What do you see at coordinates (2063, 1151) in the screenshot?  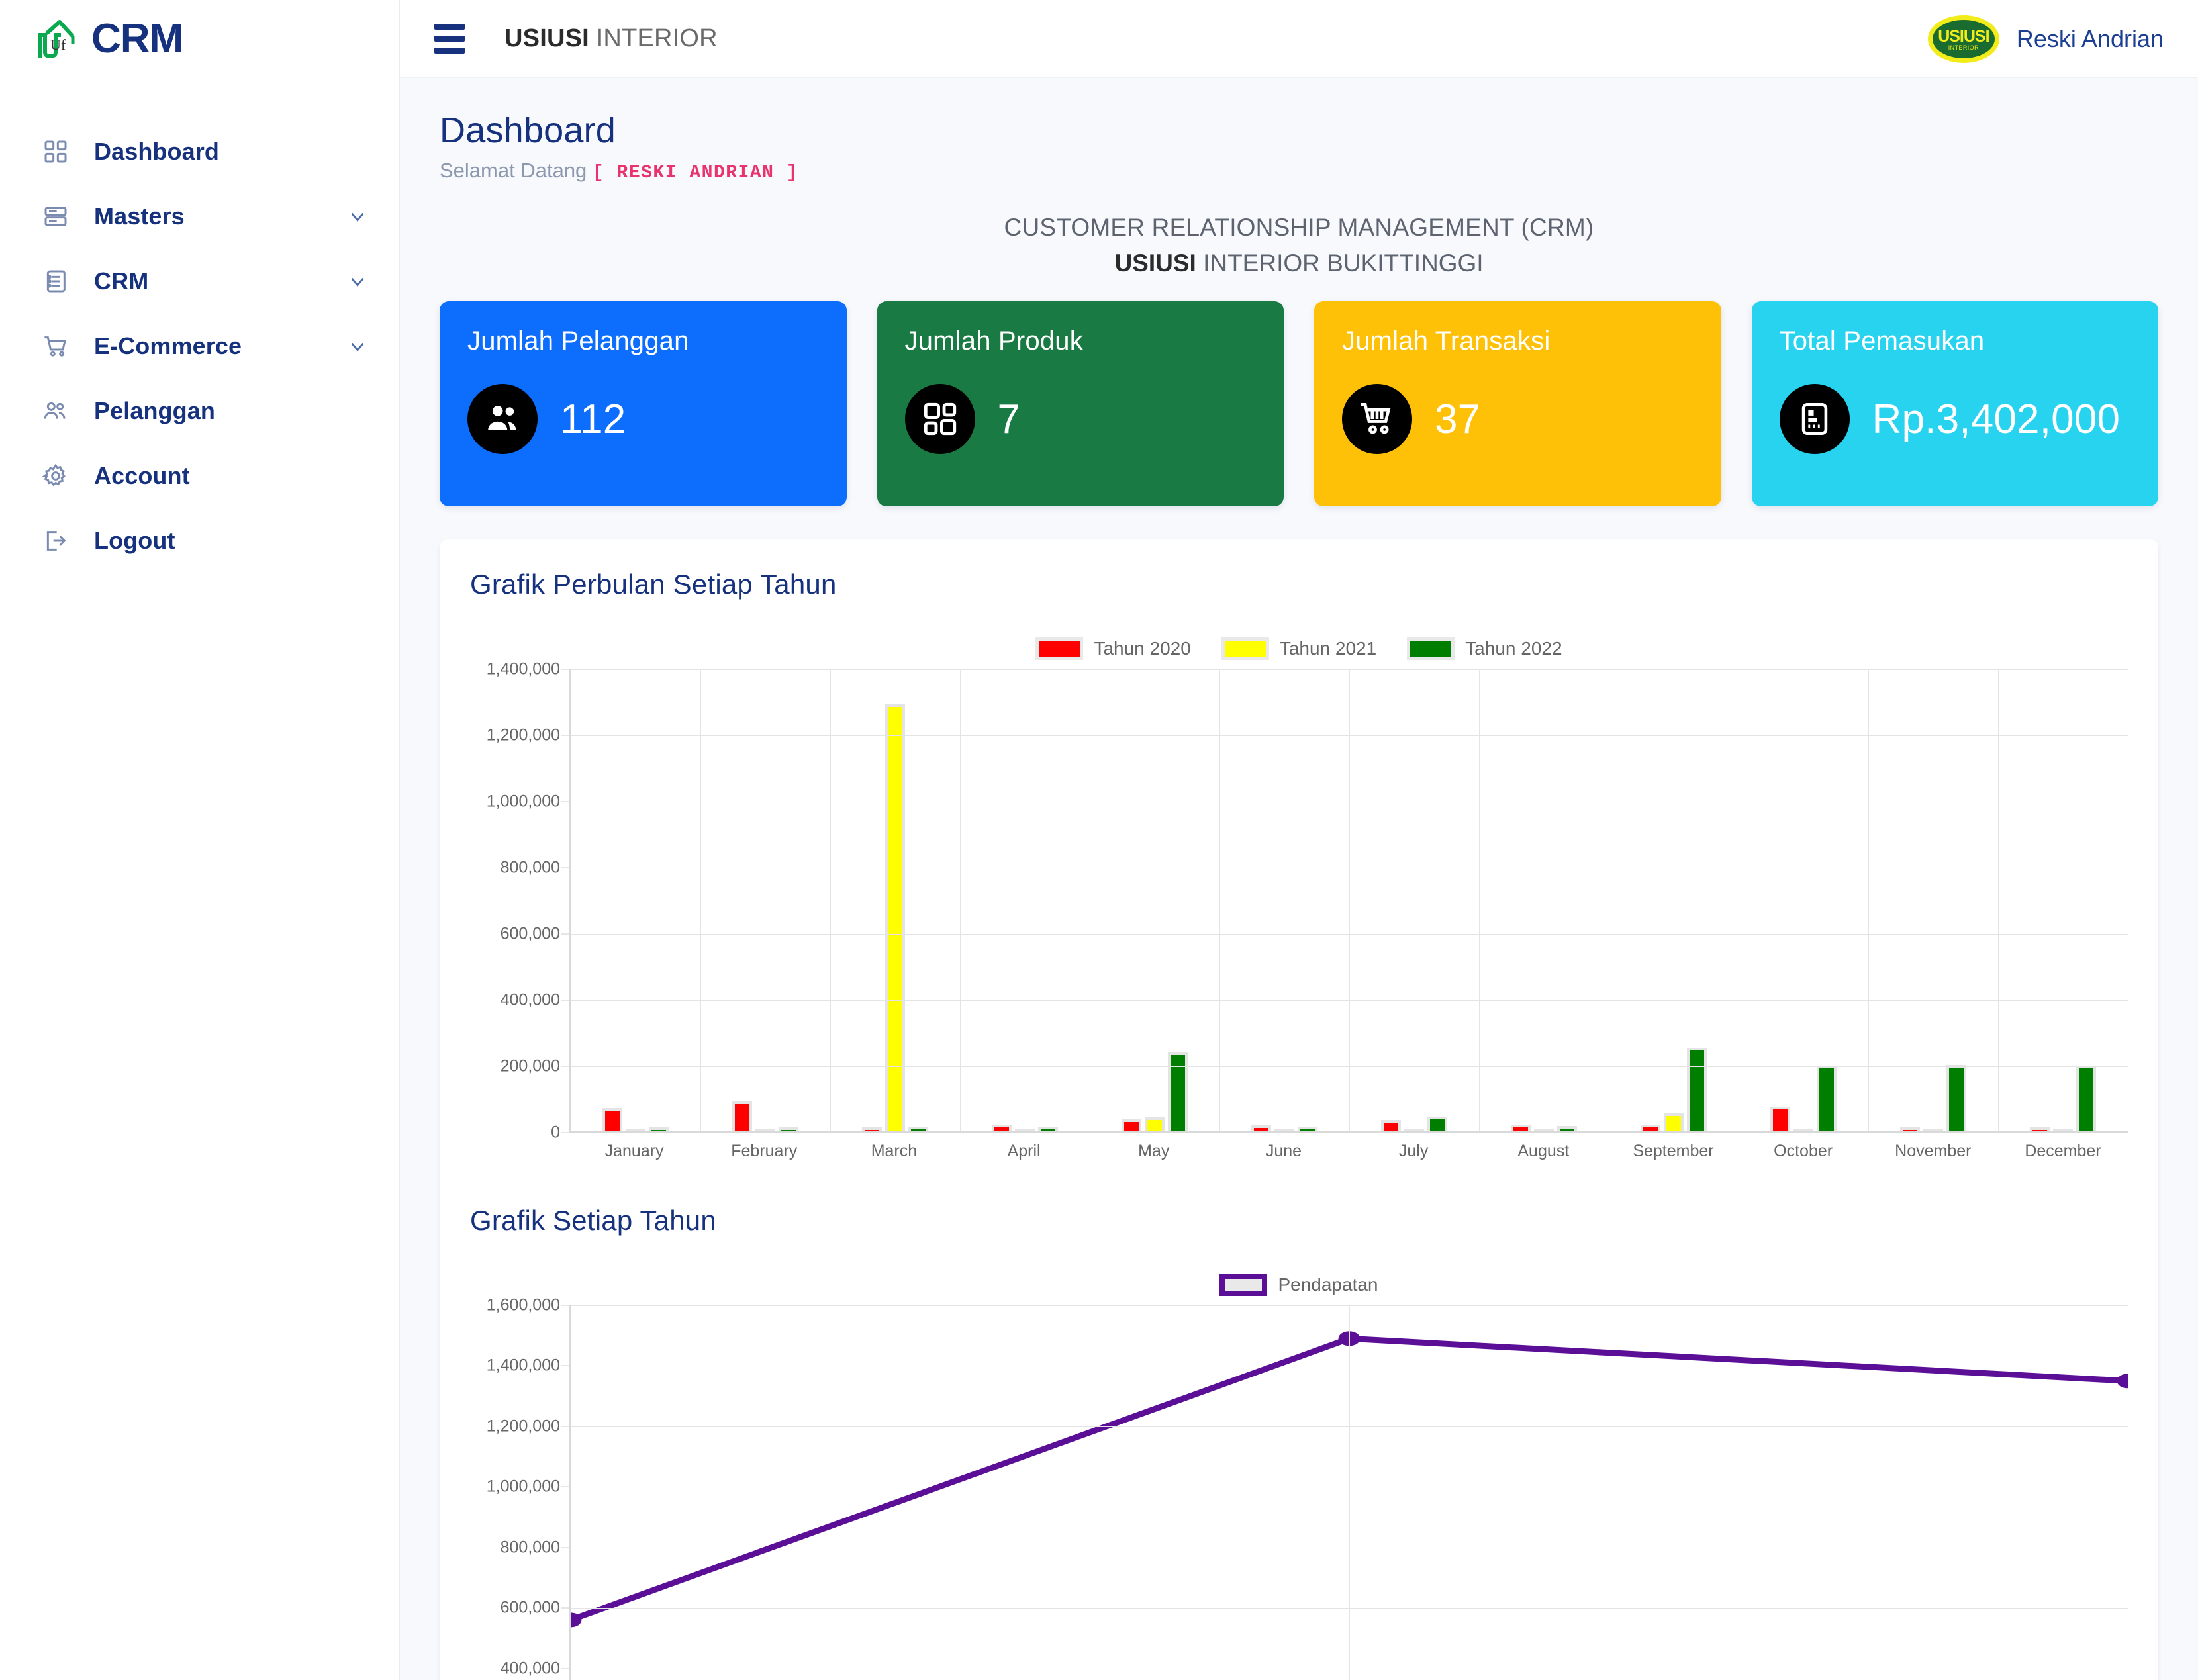 I see `x-tick-label: December` at bounding box center [2063, 1151].